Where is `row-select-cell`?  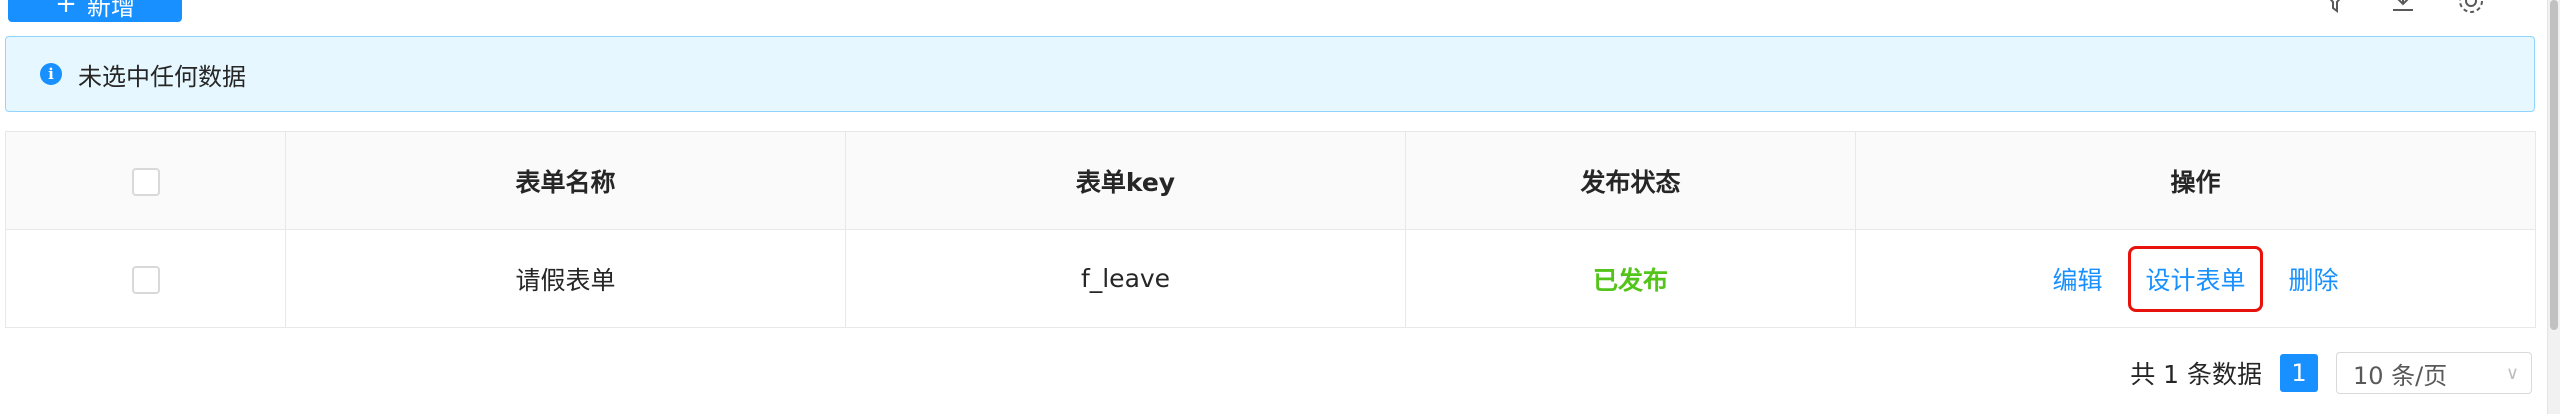 row-select-cell is located at coordinates (145, 278).